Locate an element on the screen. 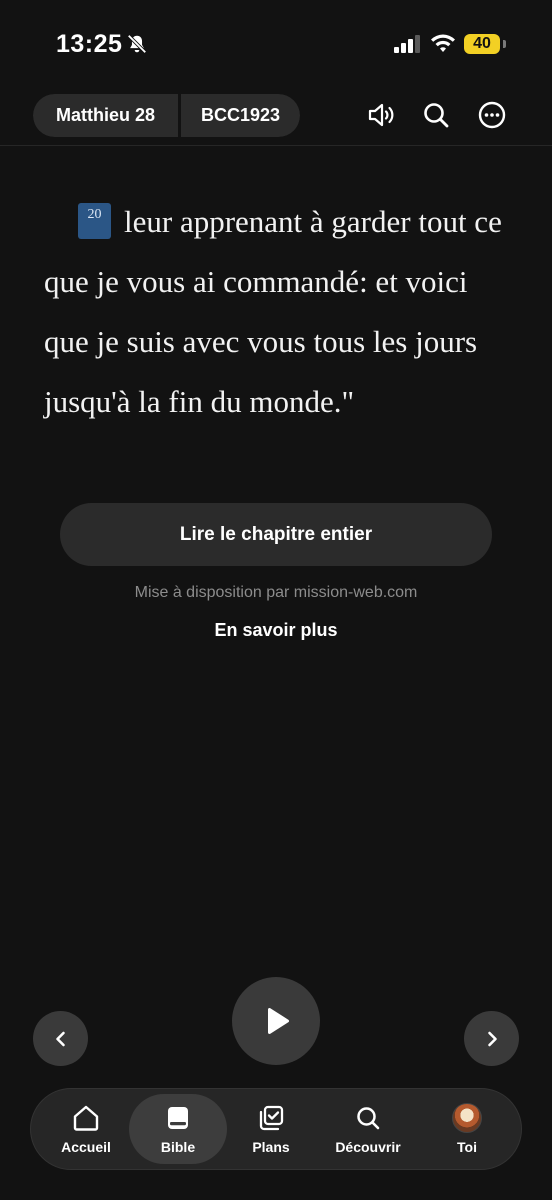 The width and height of the screenshot is (552, 1200). tab-bible-label: Bible is located at coordinates (178, 1147).